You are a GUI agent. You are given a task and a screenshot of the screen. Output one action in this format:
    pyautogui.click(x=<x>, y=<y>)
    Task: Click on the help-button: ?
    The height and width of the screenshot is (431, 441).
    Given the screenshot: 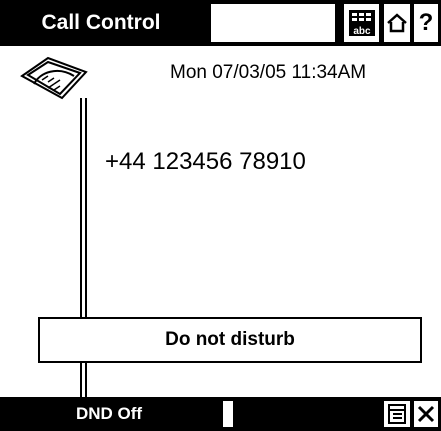 What is the action you would take?
    pyautogui.click(x=426, y=23)
    